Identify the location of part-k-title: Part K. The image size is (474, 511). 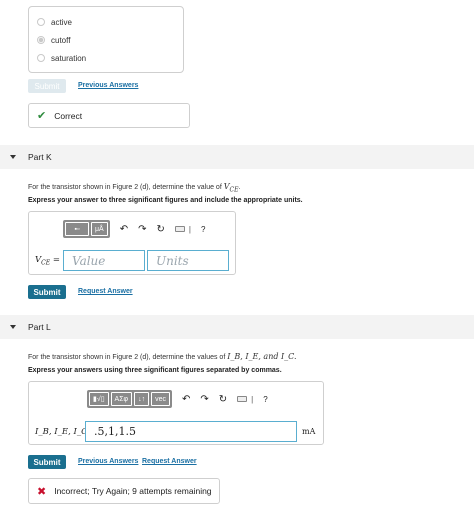
(40, 157).